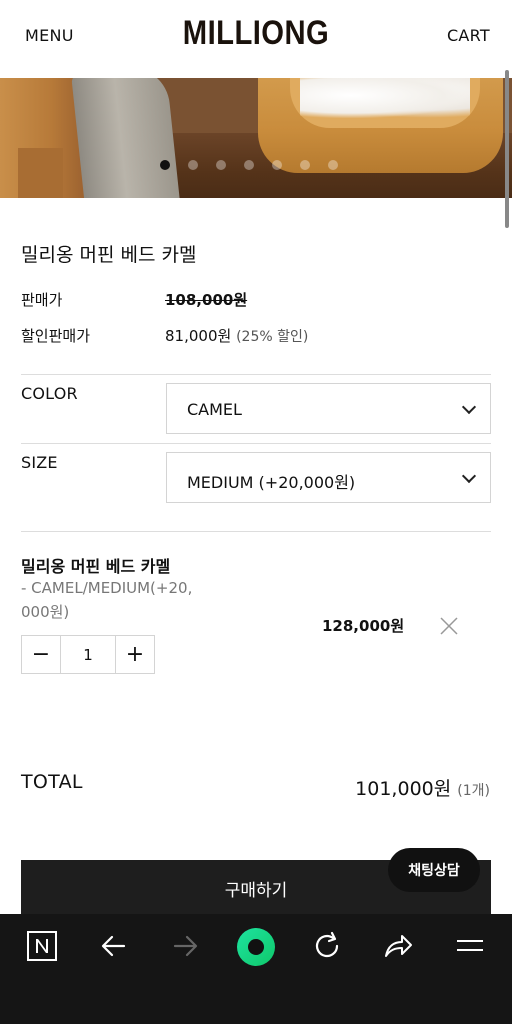 This screenshot has height=1024, width=512. I want to click on quantity-stepper: − 1 +, so click(88, 654).